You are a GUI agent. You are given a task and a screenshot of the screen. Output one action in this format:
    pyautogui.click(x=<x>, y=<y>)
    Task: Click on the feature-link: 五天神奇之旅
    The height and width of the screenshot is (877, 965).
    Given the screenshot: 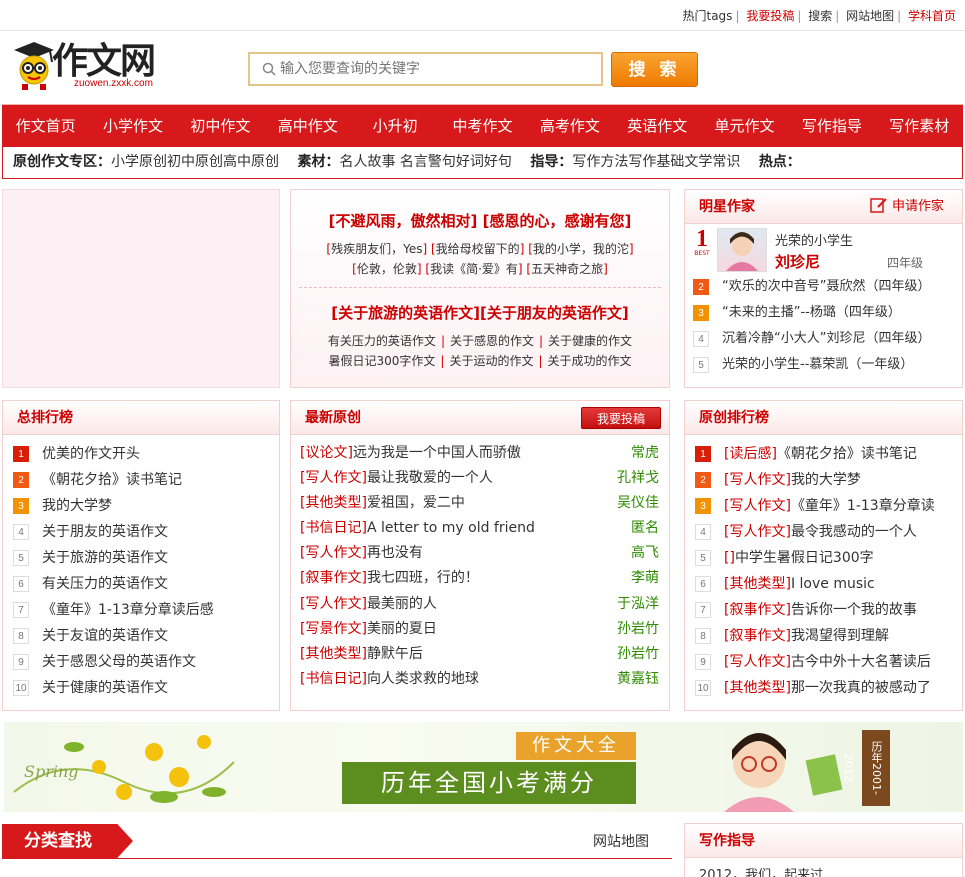 What is the action you would take?
    pyautogui.click(x=567, y=269)
    